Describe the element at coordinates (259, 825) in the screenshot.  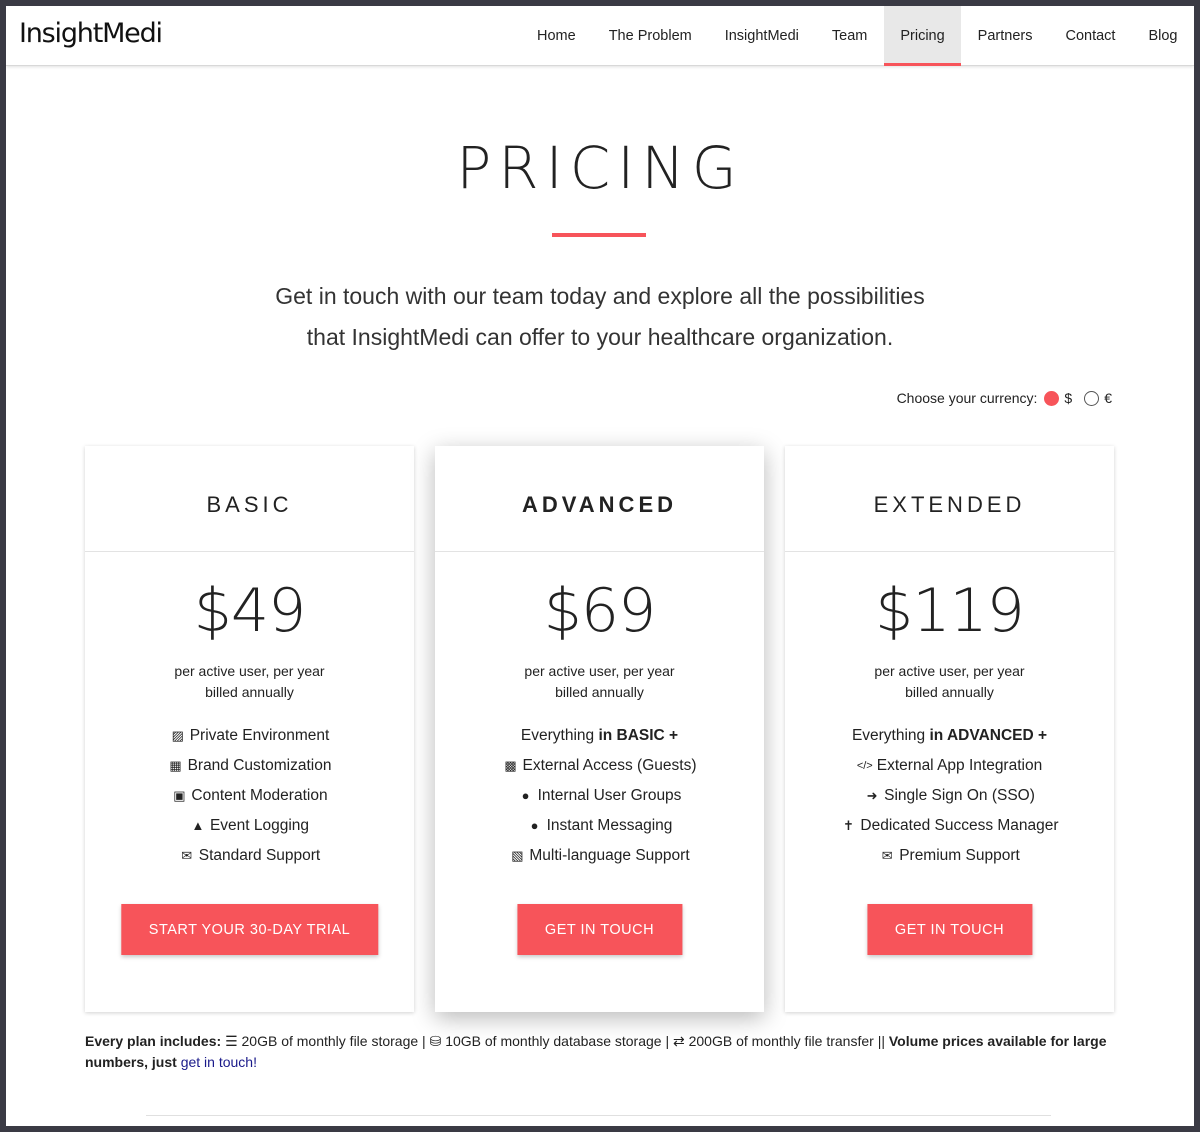
I see `feature-text: Event Logging` at that location.